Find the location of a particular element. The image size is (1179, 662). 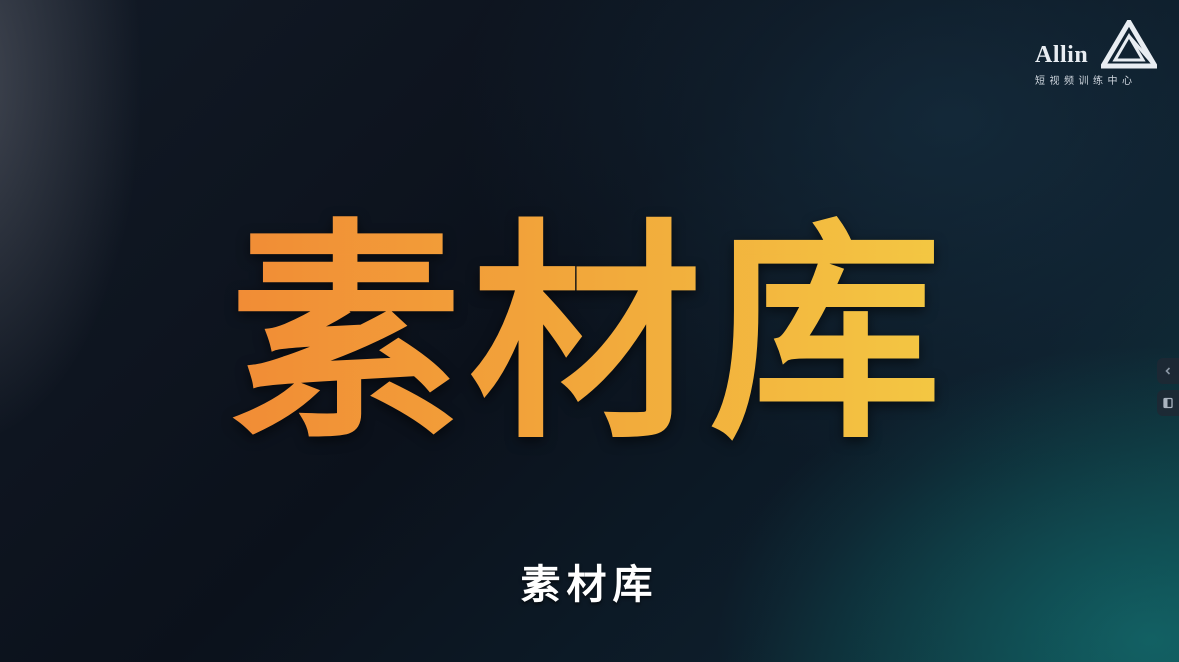

brand-logo: Allin 短视频训练中心 is located at coordinates (1088, 53).